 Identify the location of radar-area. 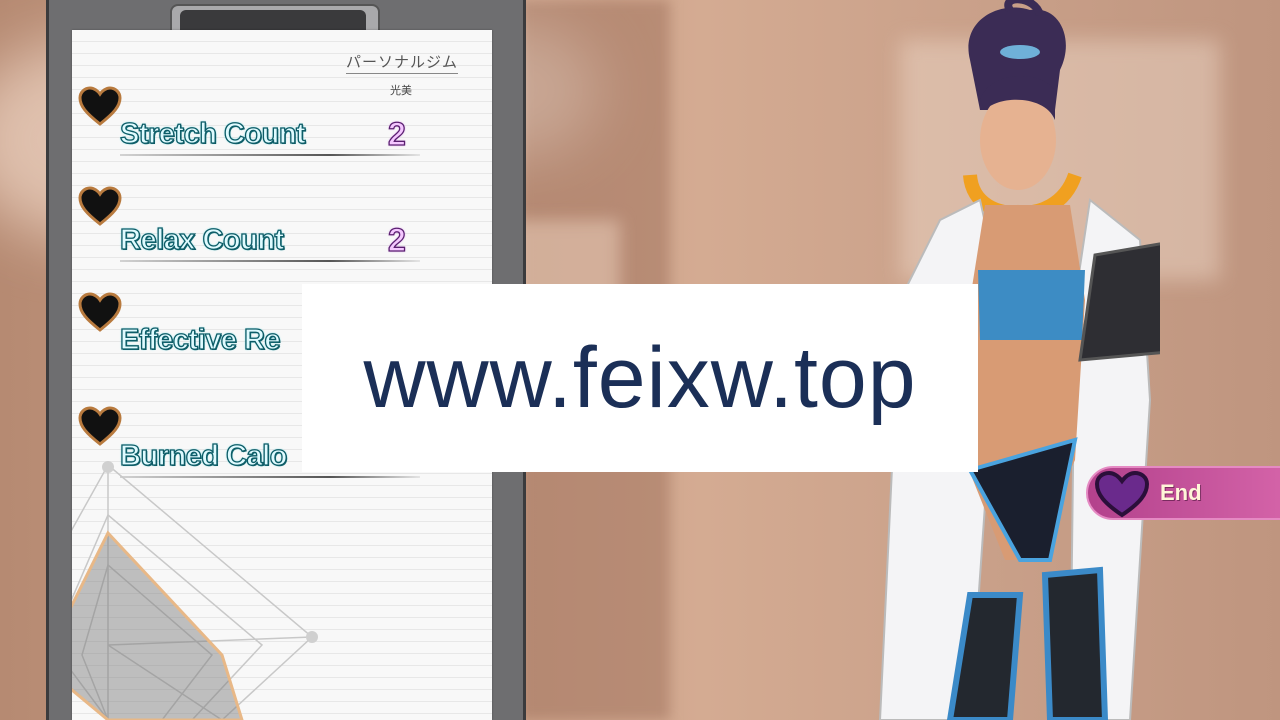
(158, 625).